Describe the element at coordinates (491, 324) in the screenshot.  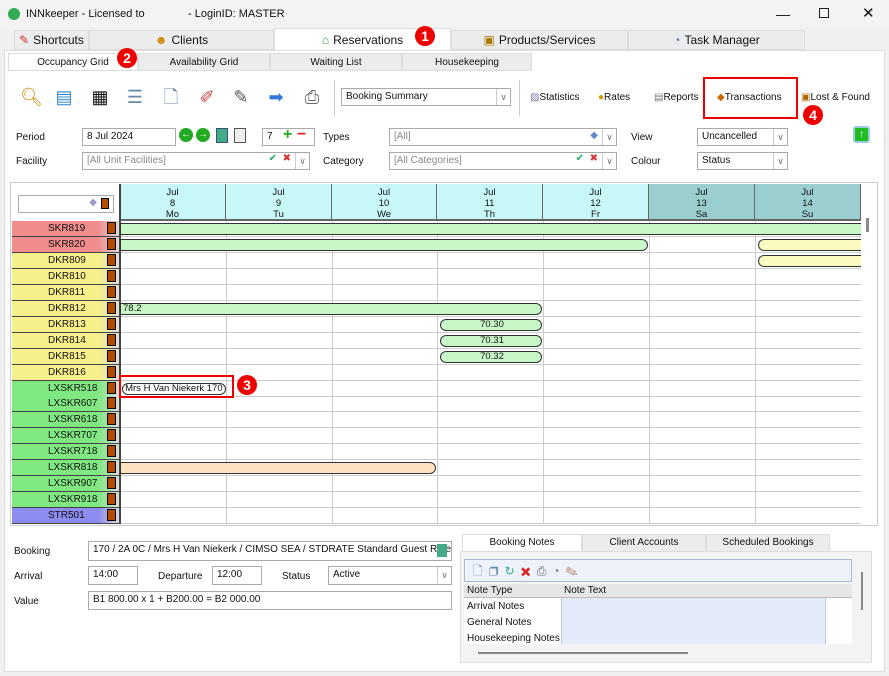
I see `booking-bar: 70.30` at that location.